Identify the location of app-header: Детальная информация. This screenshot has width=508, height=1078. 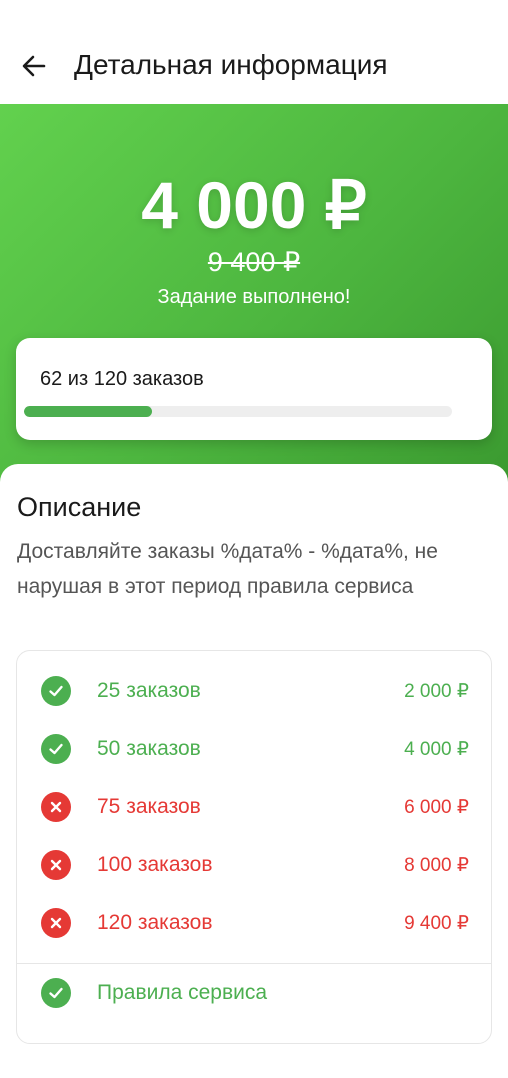
(254, 52).